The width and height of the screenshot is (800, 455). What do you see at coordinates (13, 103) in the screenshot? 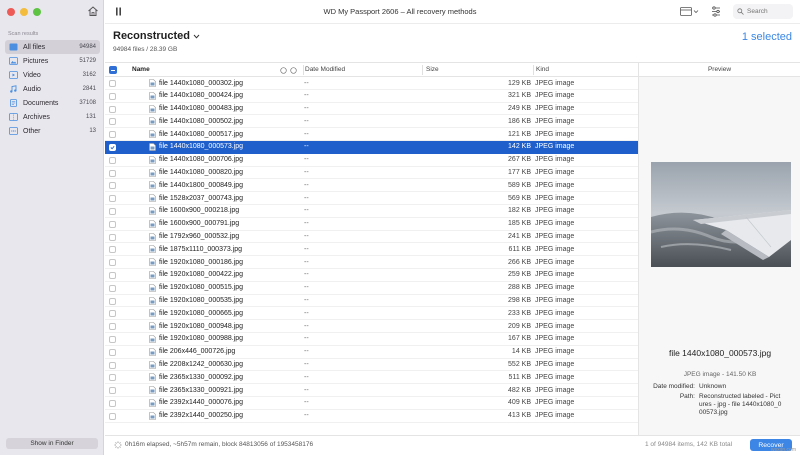
I see `documents-icon` at bounding box center [13, 103].